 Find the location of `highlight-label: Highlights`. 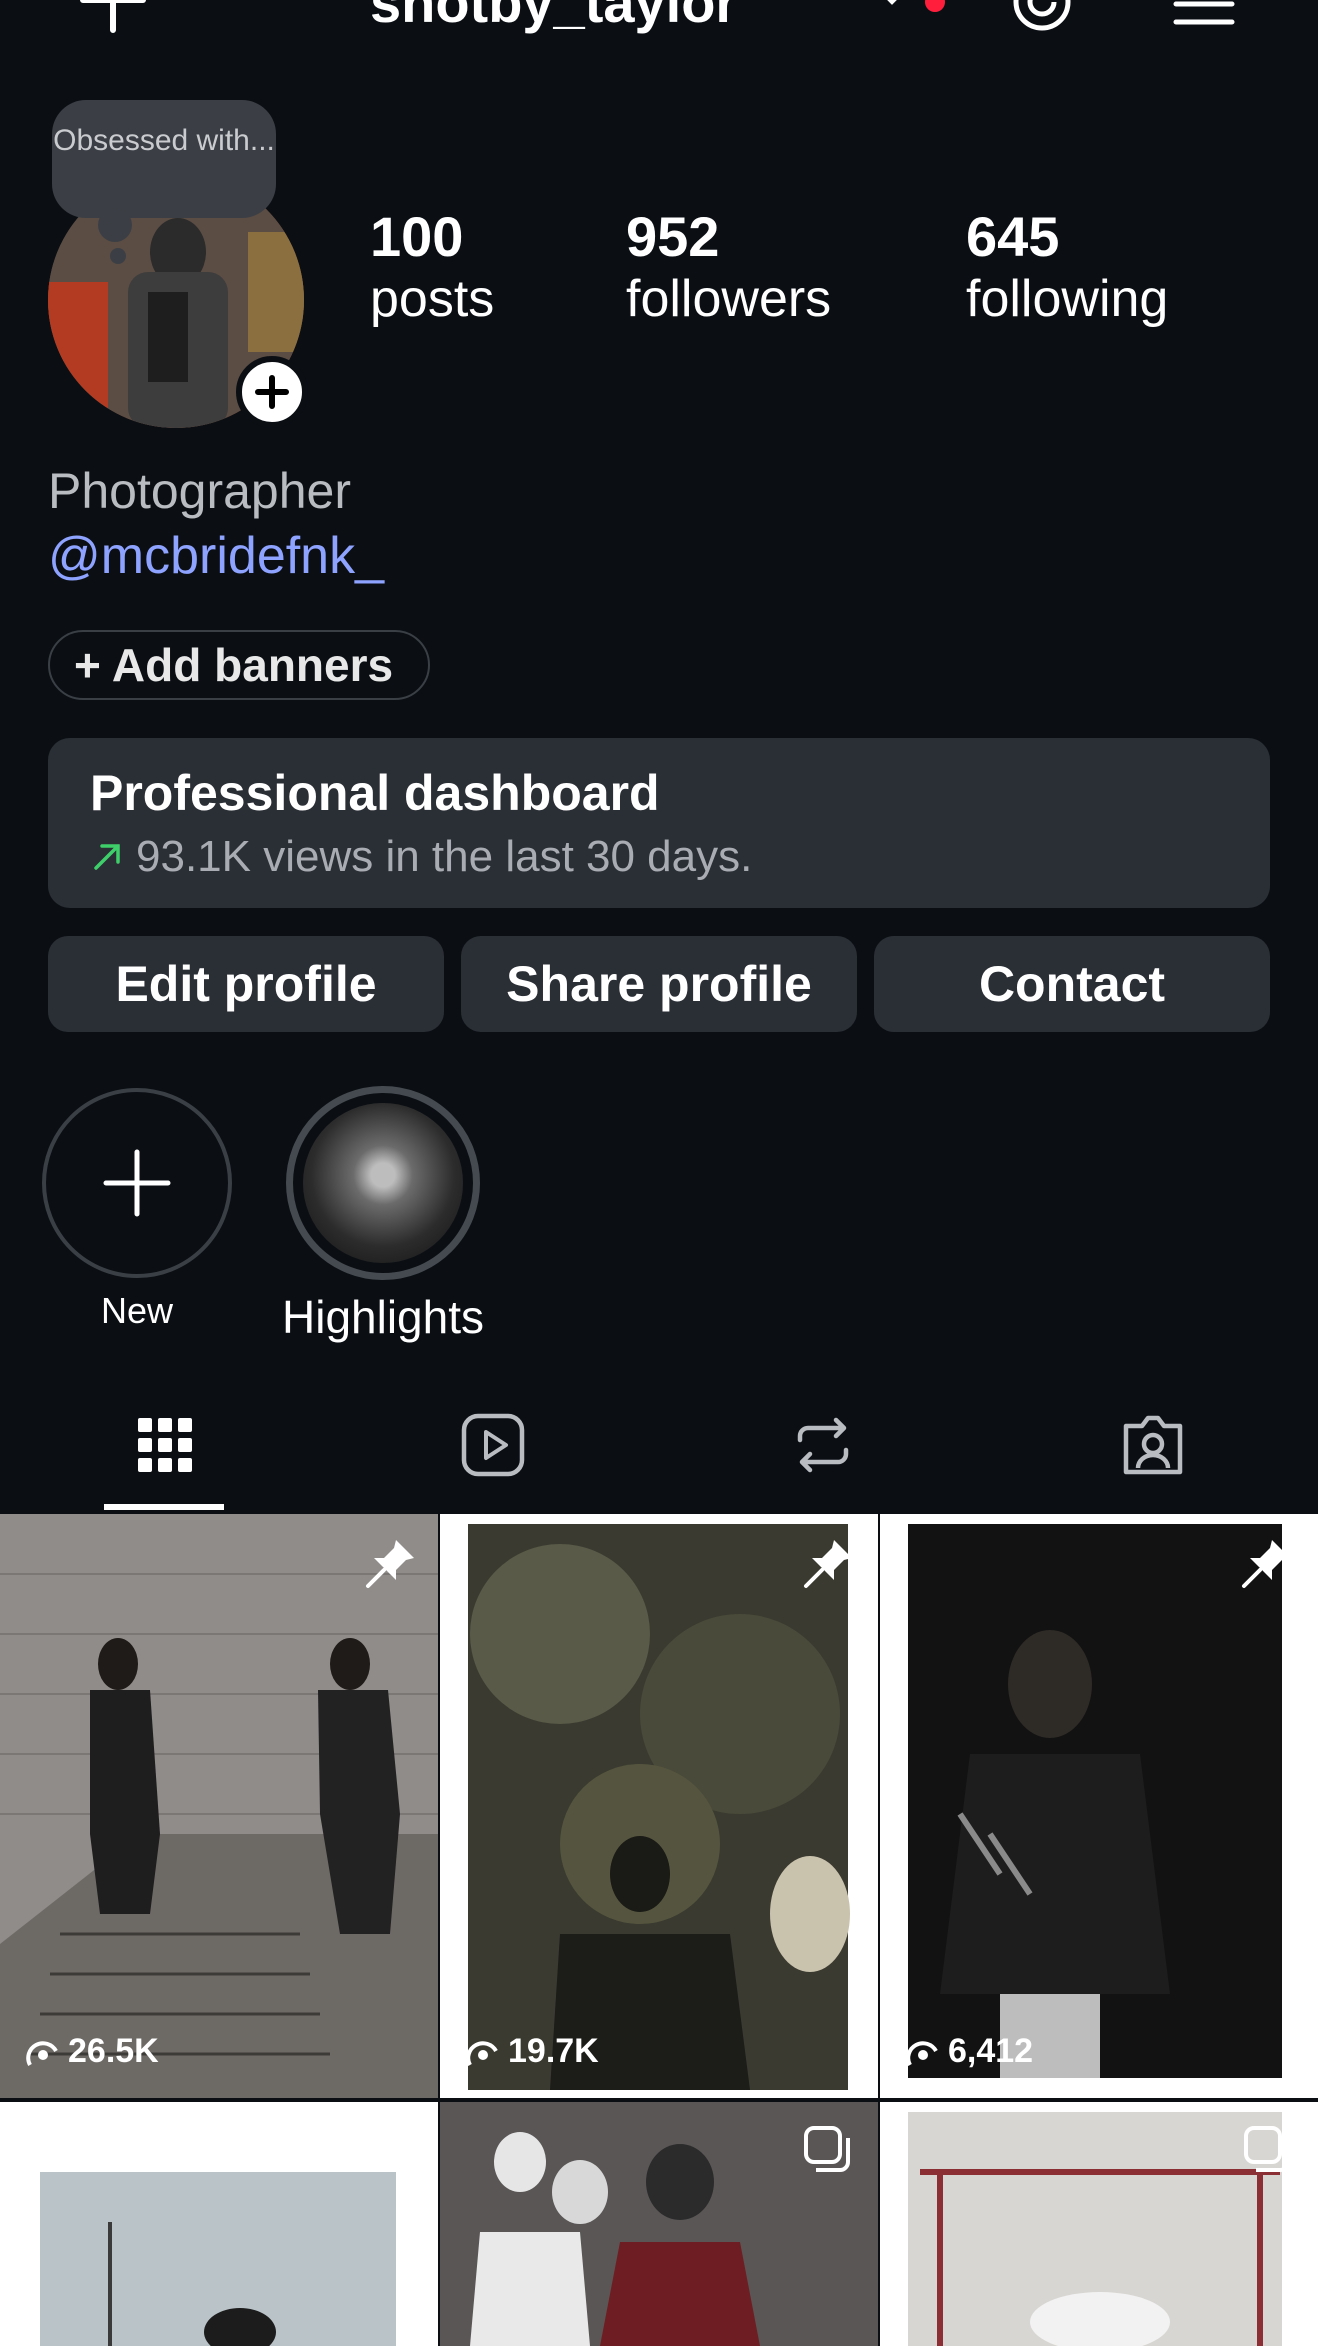

highlight-label: Highlights is located at coordinates (383, 1317).